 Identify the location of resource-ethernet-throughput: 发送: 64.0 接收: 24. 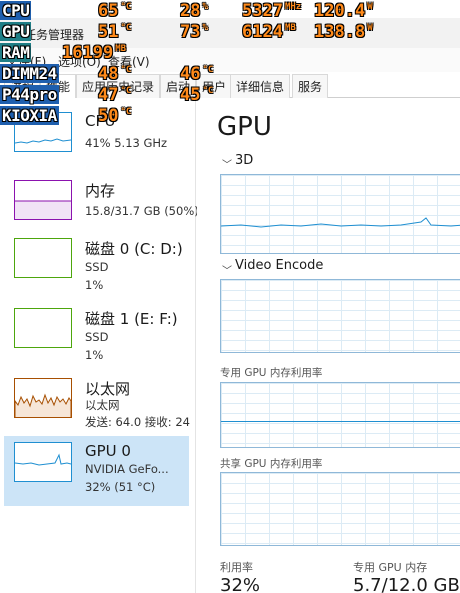
(137, 422).